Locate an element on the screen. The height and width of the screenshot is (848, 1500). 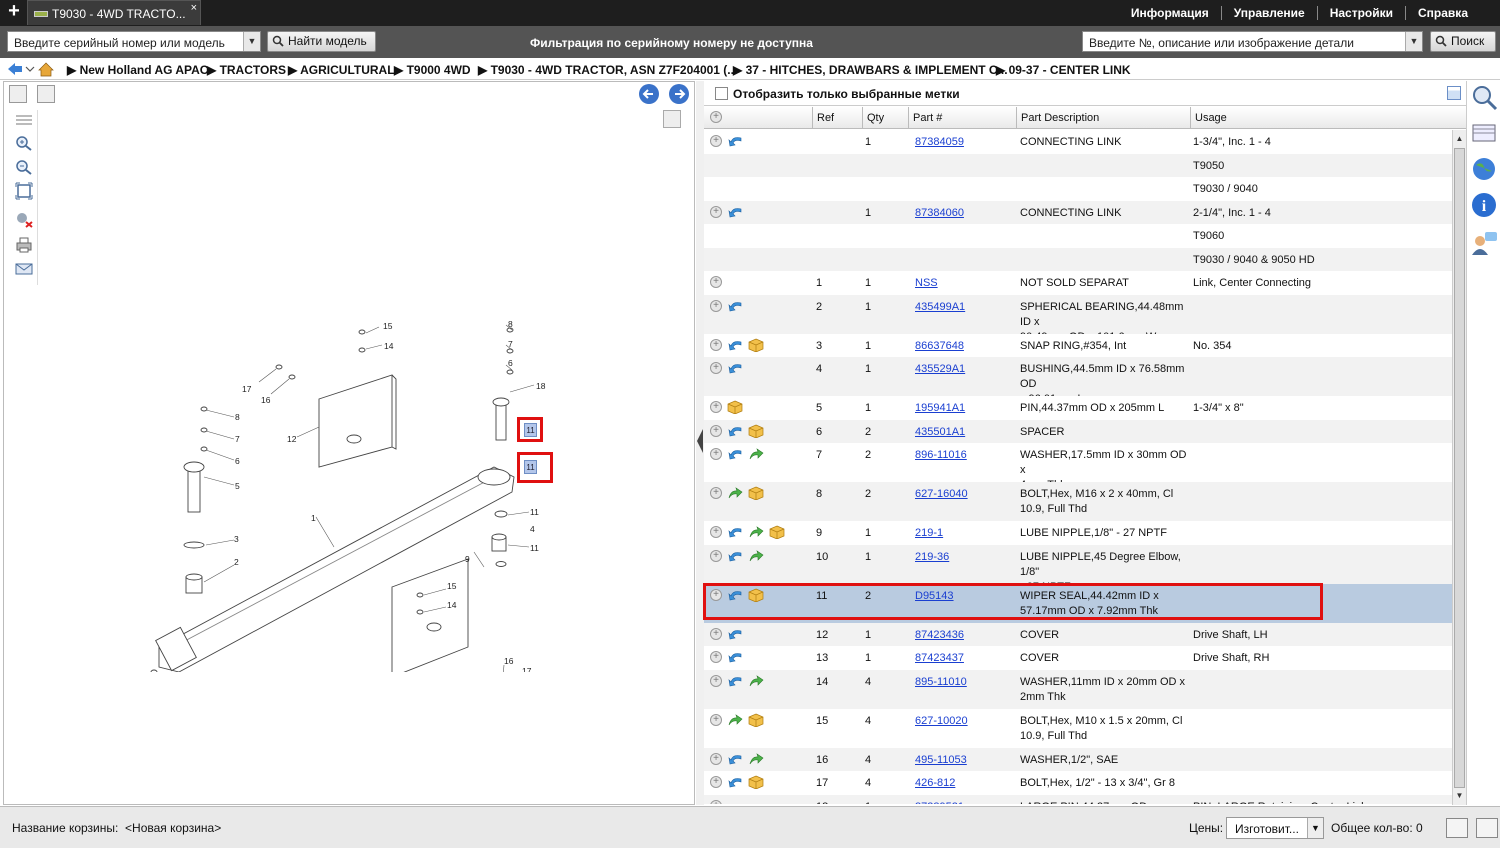
part-number-link: 426-812 is located at coordinates (935, 783).